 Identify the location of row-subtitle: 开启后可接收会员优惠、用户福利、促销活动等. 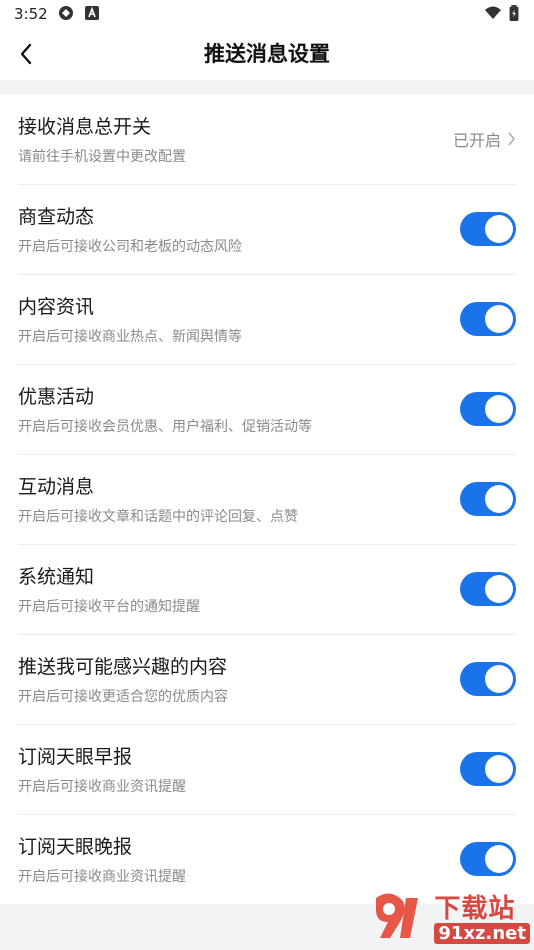
(165, 427).